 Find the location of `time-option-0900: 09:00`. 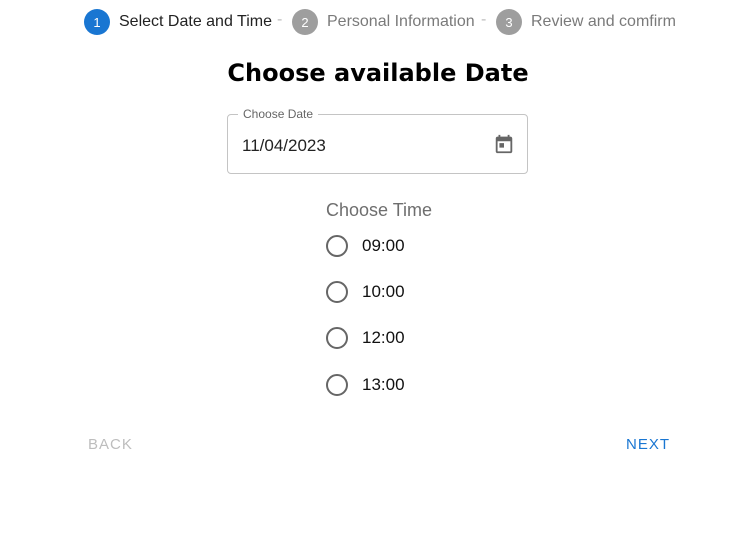

time-option-0900: 09:00 is located at coordinates (365, 246).